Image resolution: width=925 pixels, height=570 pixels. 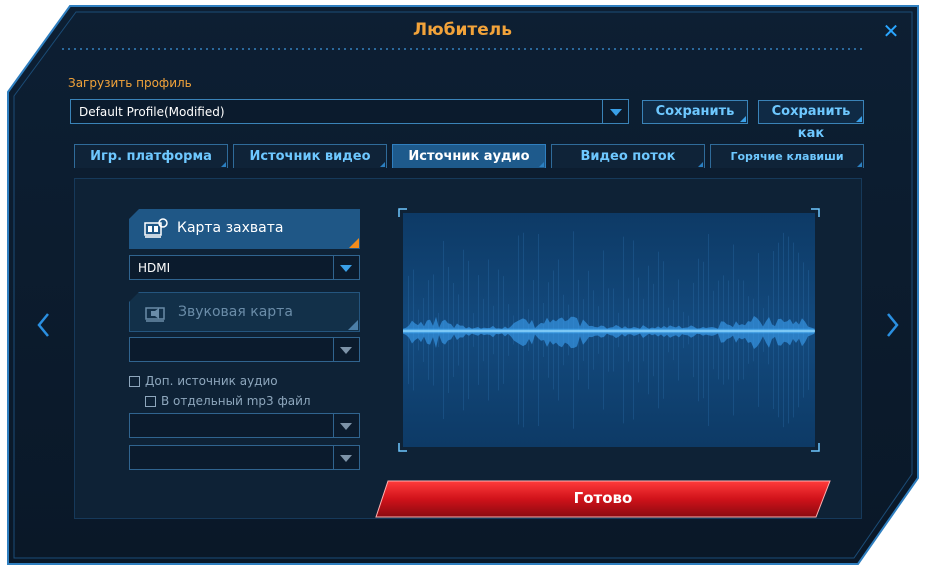 I want to click on save-as-button: Сохранить как, so click(x=811, y=120).